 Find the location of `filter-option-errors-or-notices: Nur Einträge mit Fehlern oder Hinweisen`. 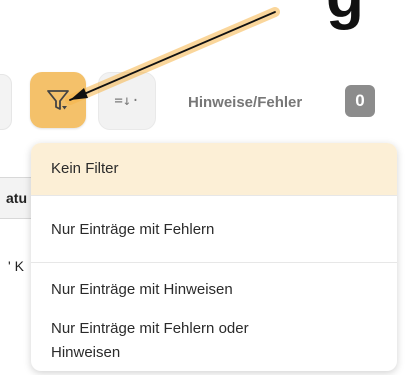

filter-option-errors-or-notices: Nur Einträge mit Fehlern oder Hinweisen is located at coordinates (214, 341).